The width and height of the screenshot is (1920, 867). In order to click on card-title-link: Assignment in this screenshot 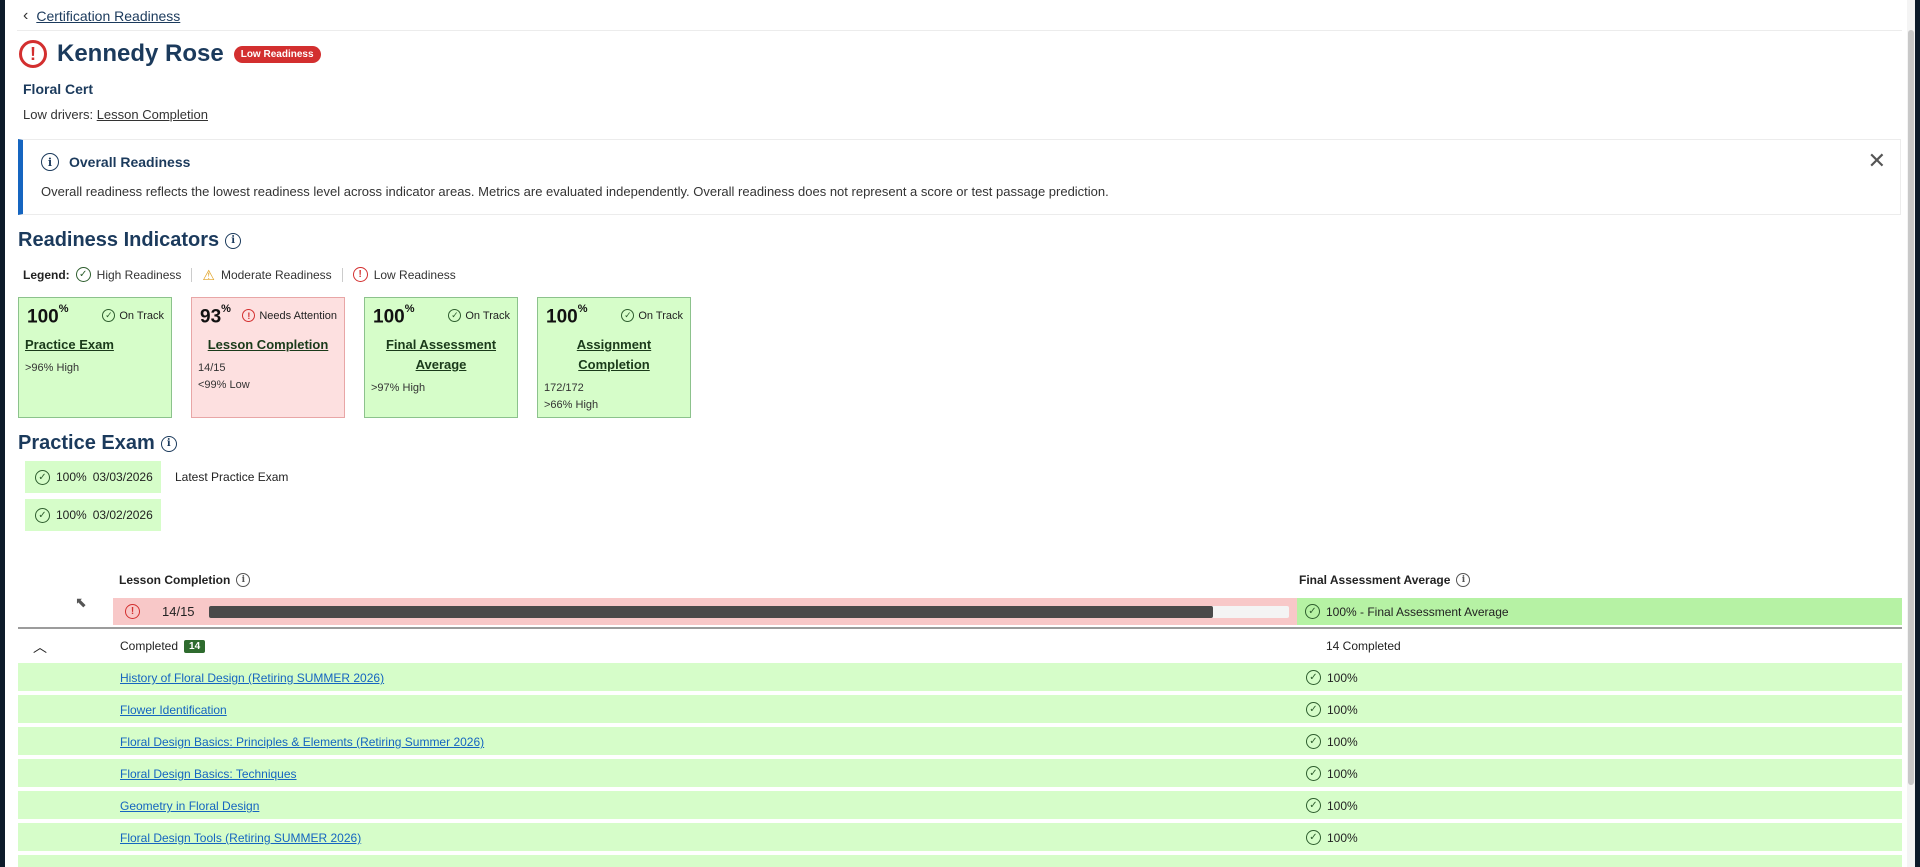, I will do `click(614, 345)`.